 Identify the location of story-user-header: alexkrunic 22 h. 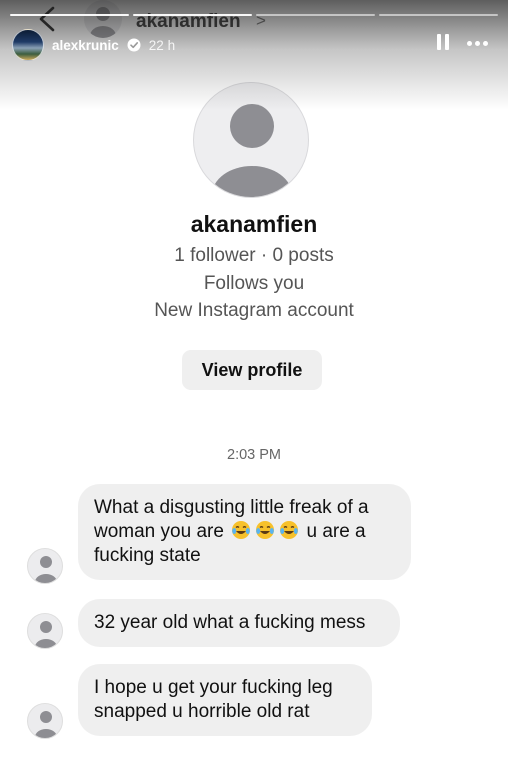
(94, 45).